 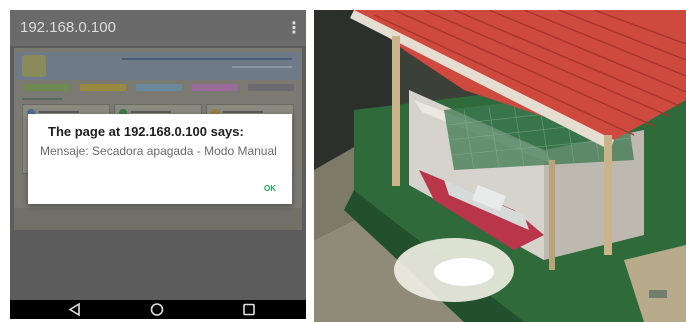 I want to click on dialog-title: The page at 192.168.0.100 says:, so click(x=146, y=131).